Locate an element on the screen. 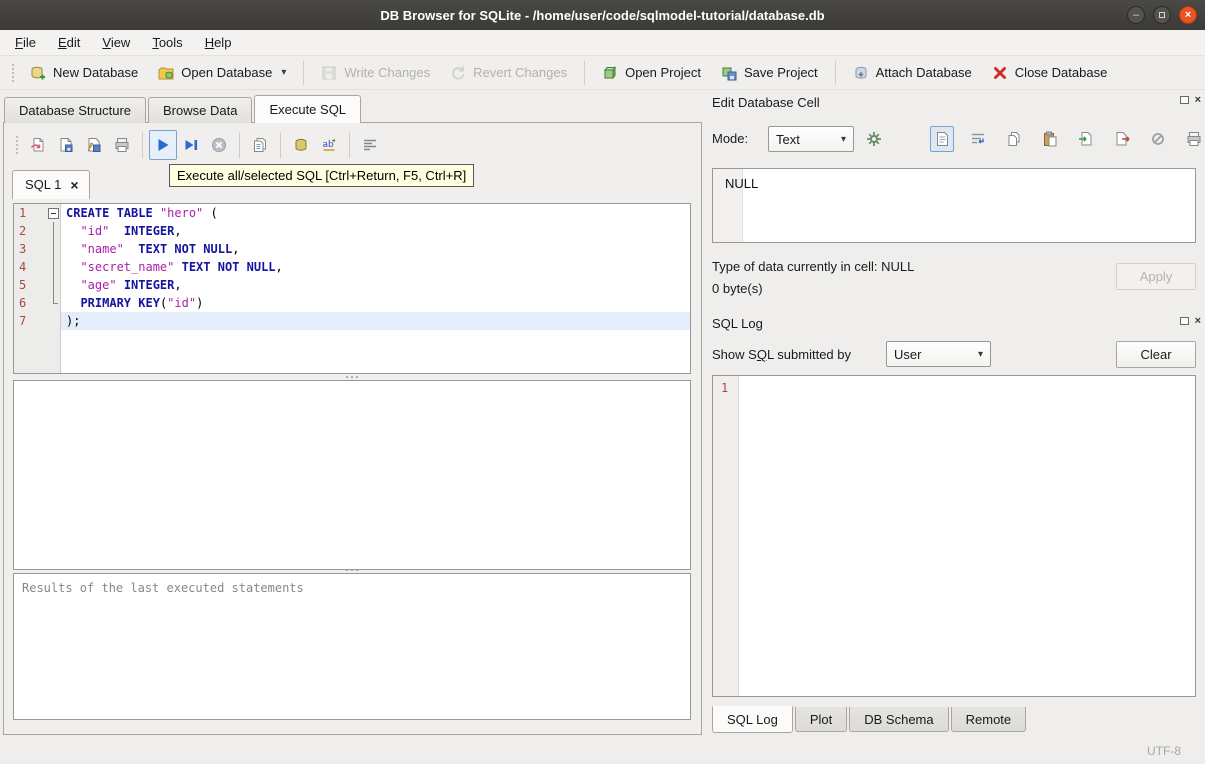 The height and width of the screenshot is (764, 1205). editor-line: 4 "secret_name" TEXT NOT NULL, is located at coordinates (352, 267).